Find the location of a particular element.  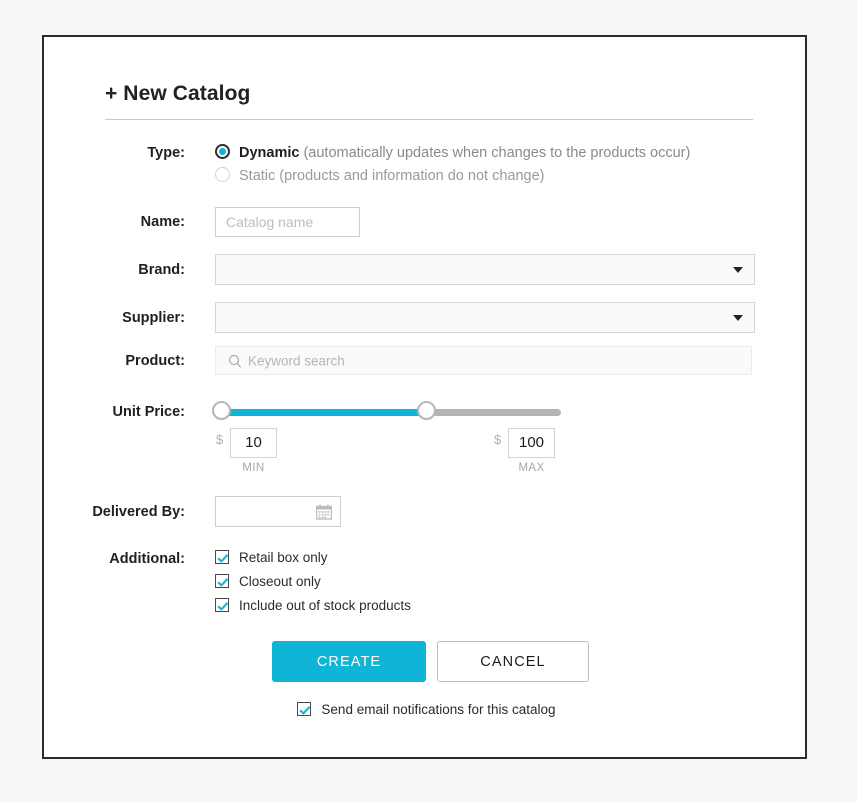

unit-price-slider is located at coordinates (386, 412).